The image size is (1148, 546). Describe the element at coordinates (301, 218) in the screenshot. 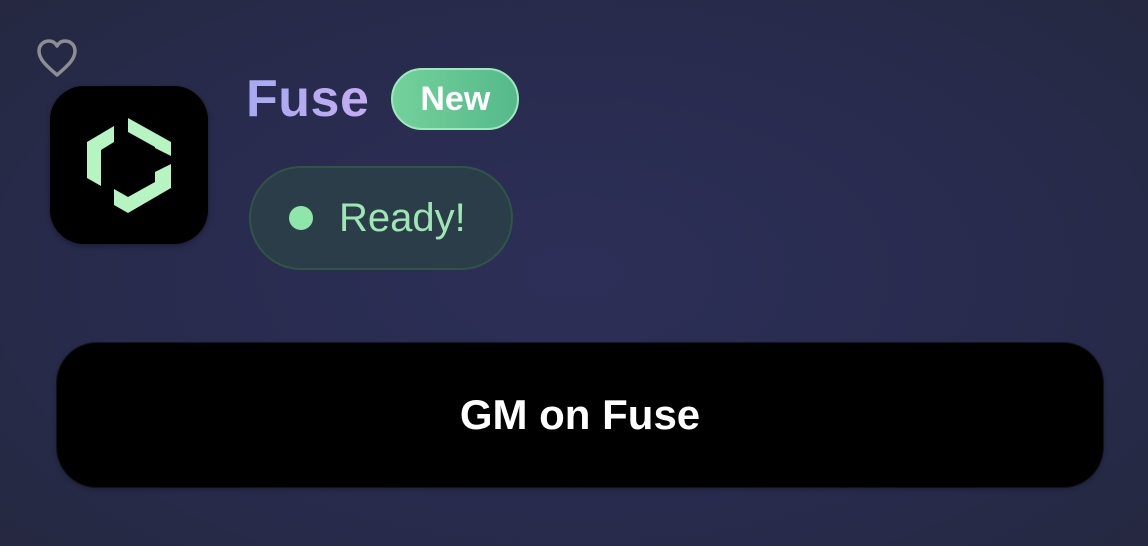

I see `status-dot-icon` at that location.